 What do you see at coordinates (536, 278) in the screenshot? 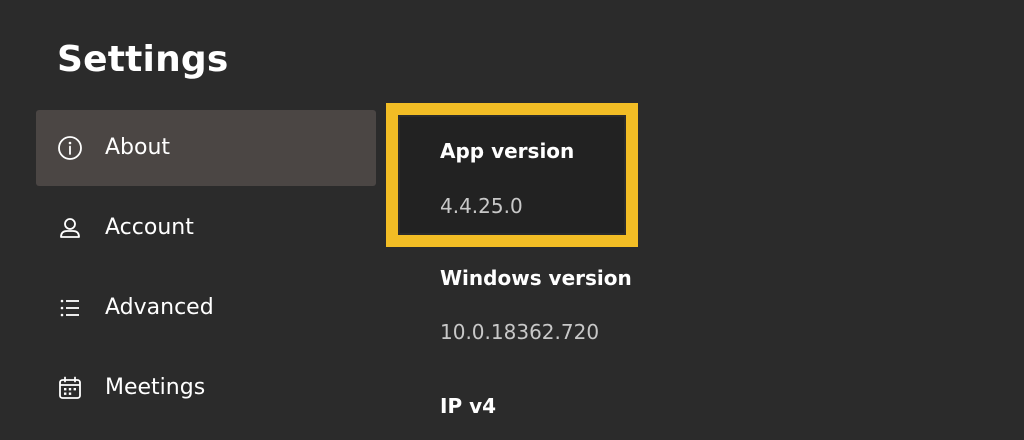
I see `windows-version-label: Windows version` at bounding box center [536, 278].